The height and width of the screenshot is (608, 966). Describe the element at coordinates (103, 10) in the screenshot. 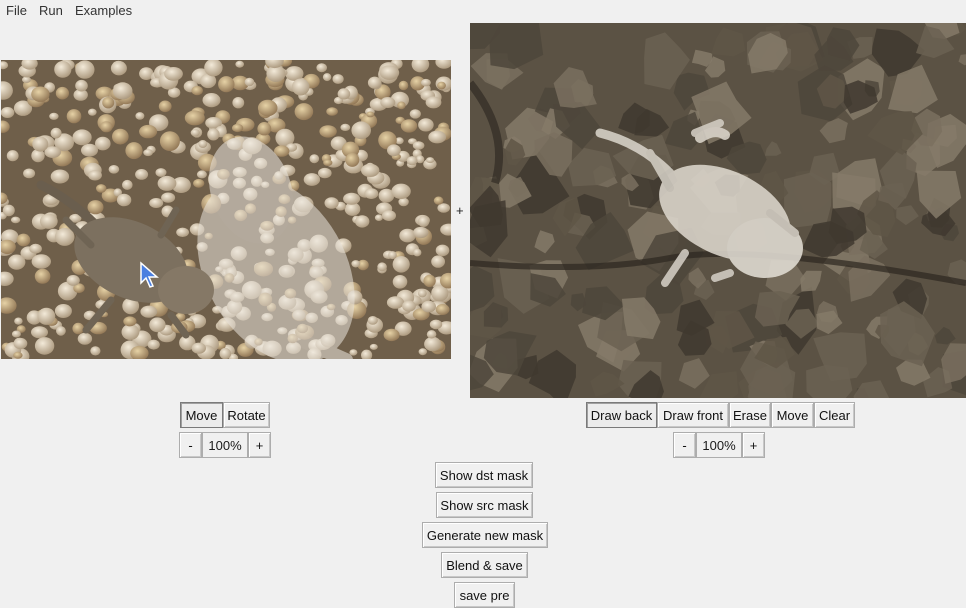

I see `menu-examples: Examples` at that location.